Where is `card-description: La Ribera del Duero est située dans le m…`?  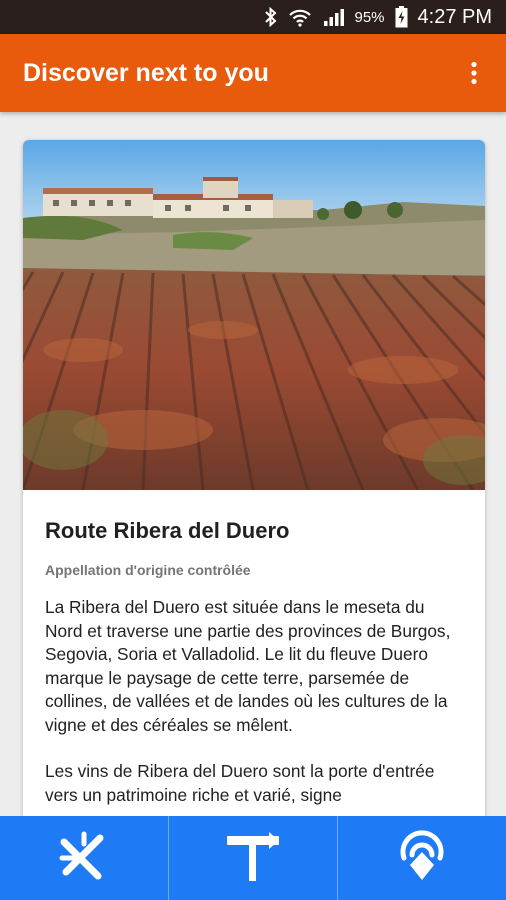
card-description: La Ribera del Duero est située dans le m… is located at coordinates (248, 666).